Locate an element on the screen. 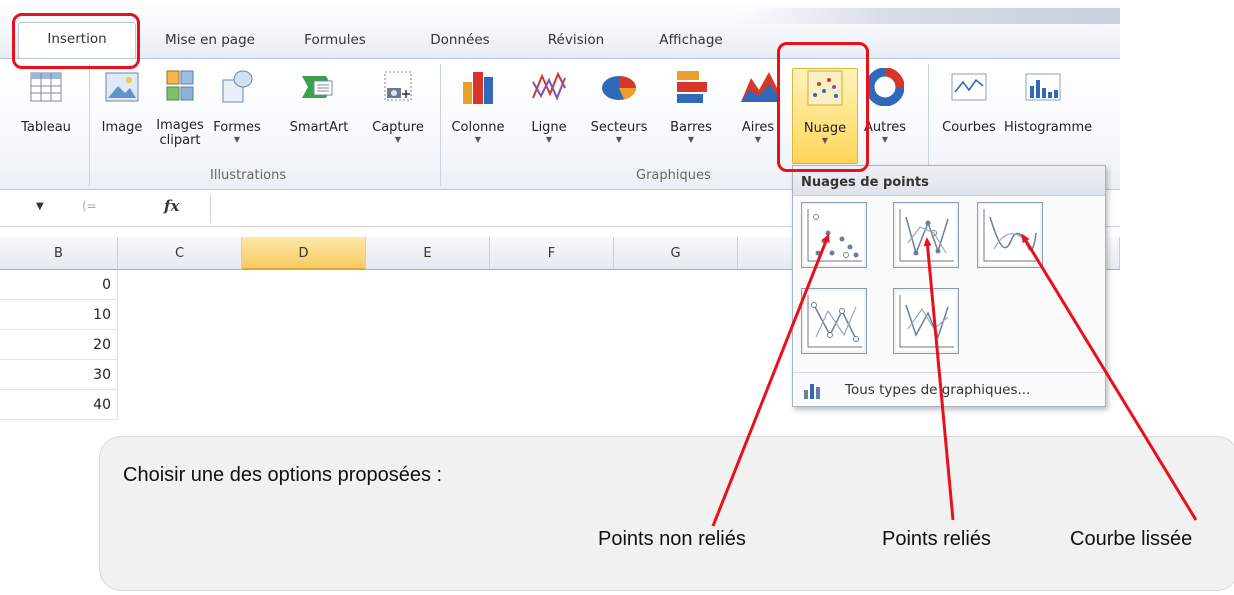 The height and width of the screenshot is (595, 1234). tab-formules: Formules is located at coordinates (335, 41).